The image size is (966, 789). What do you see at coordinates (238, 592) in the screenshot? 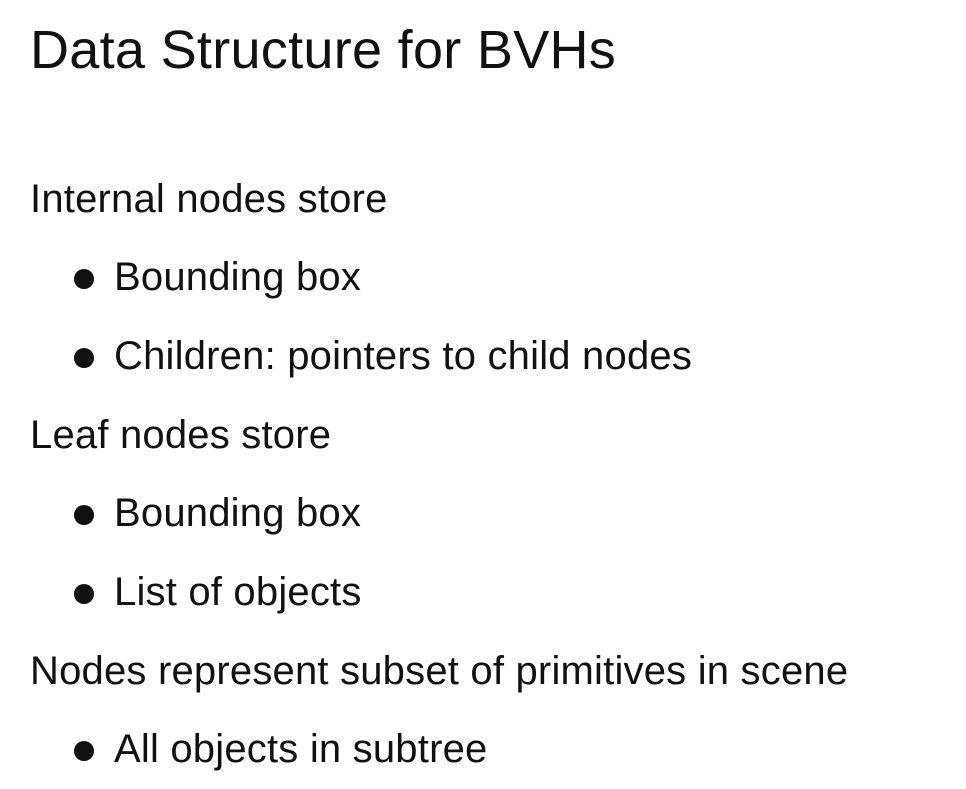
I see `bullet-text: List of objects` at bounding box center [238, 592].